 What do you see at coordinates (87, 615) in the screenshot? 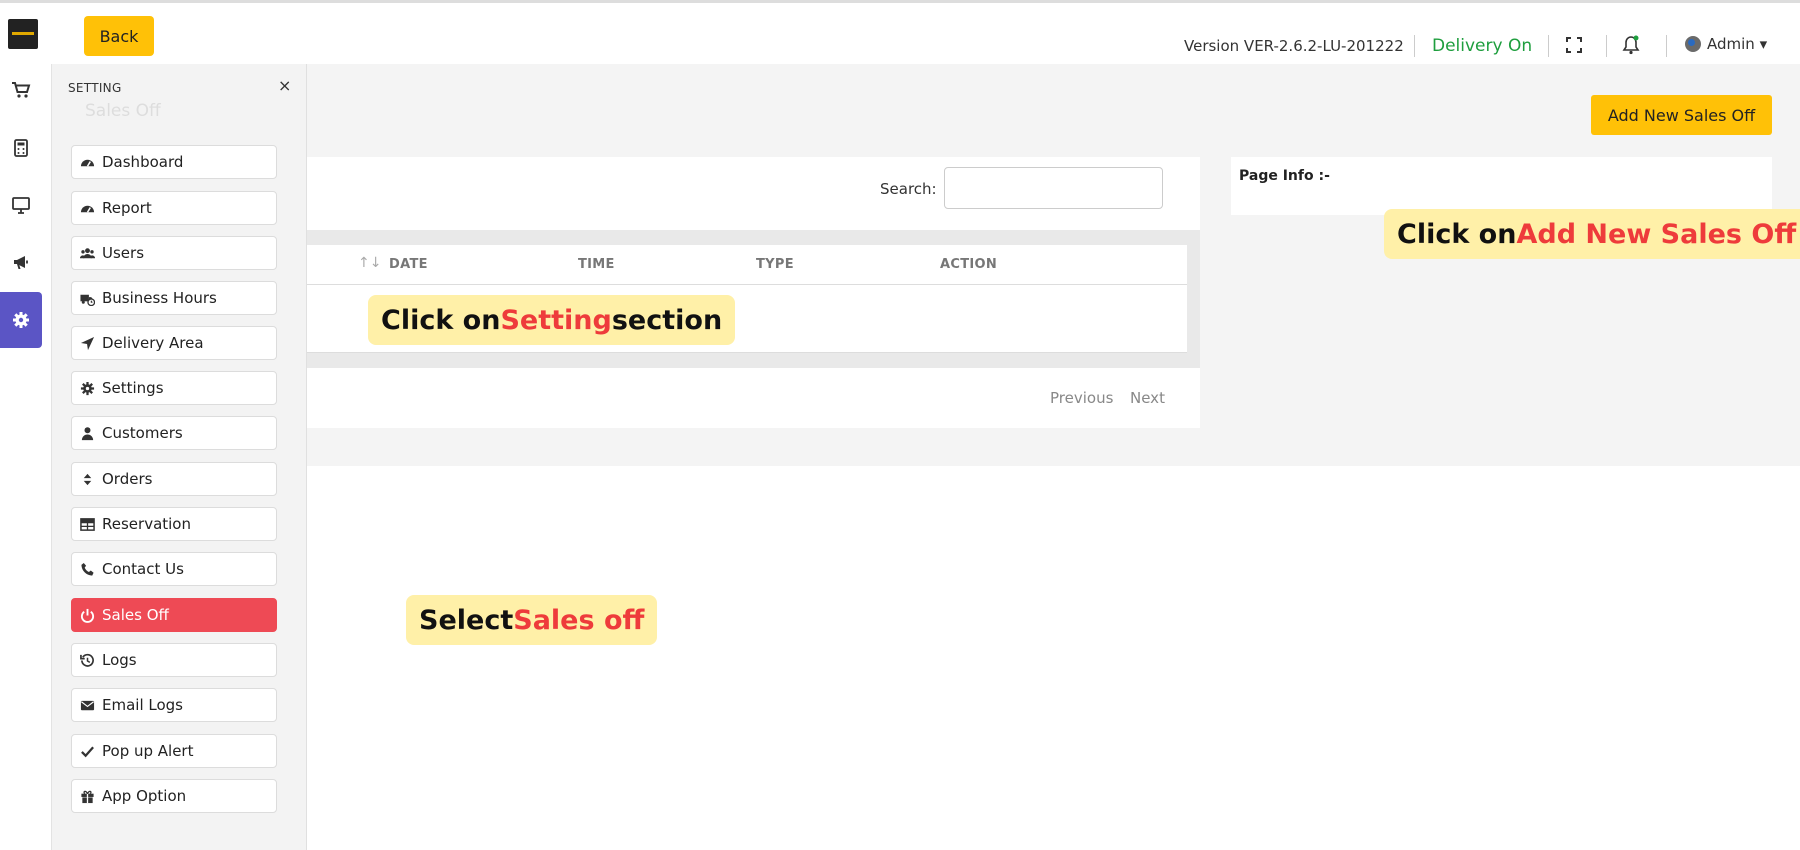
I see `power-icon` at bounding box center [87, 615].